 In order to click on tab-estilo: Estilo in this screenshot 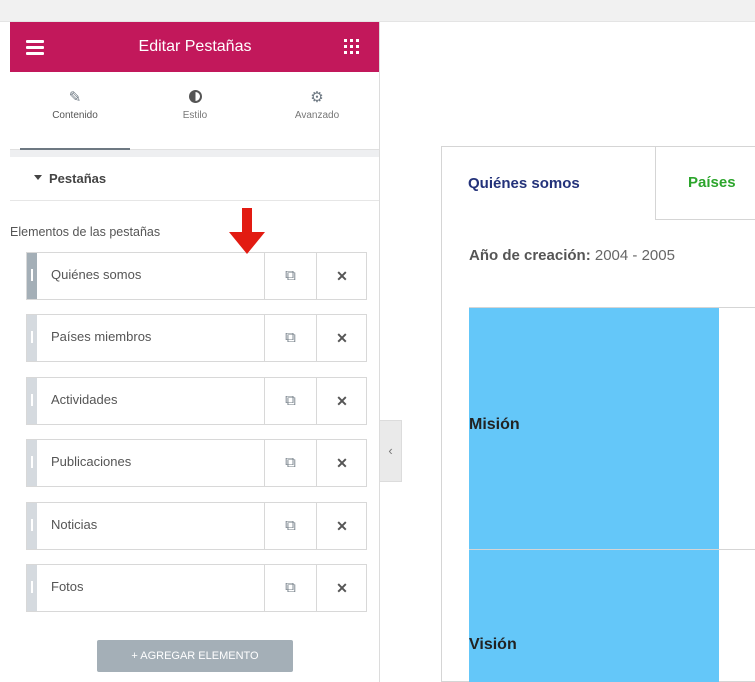, I will do `click(195, 111)`.